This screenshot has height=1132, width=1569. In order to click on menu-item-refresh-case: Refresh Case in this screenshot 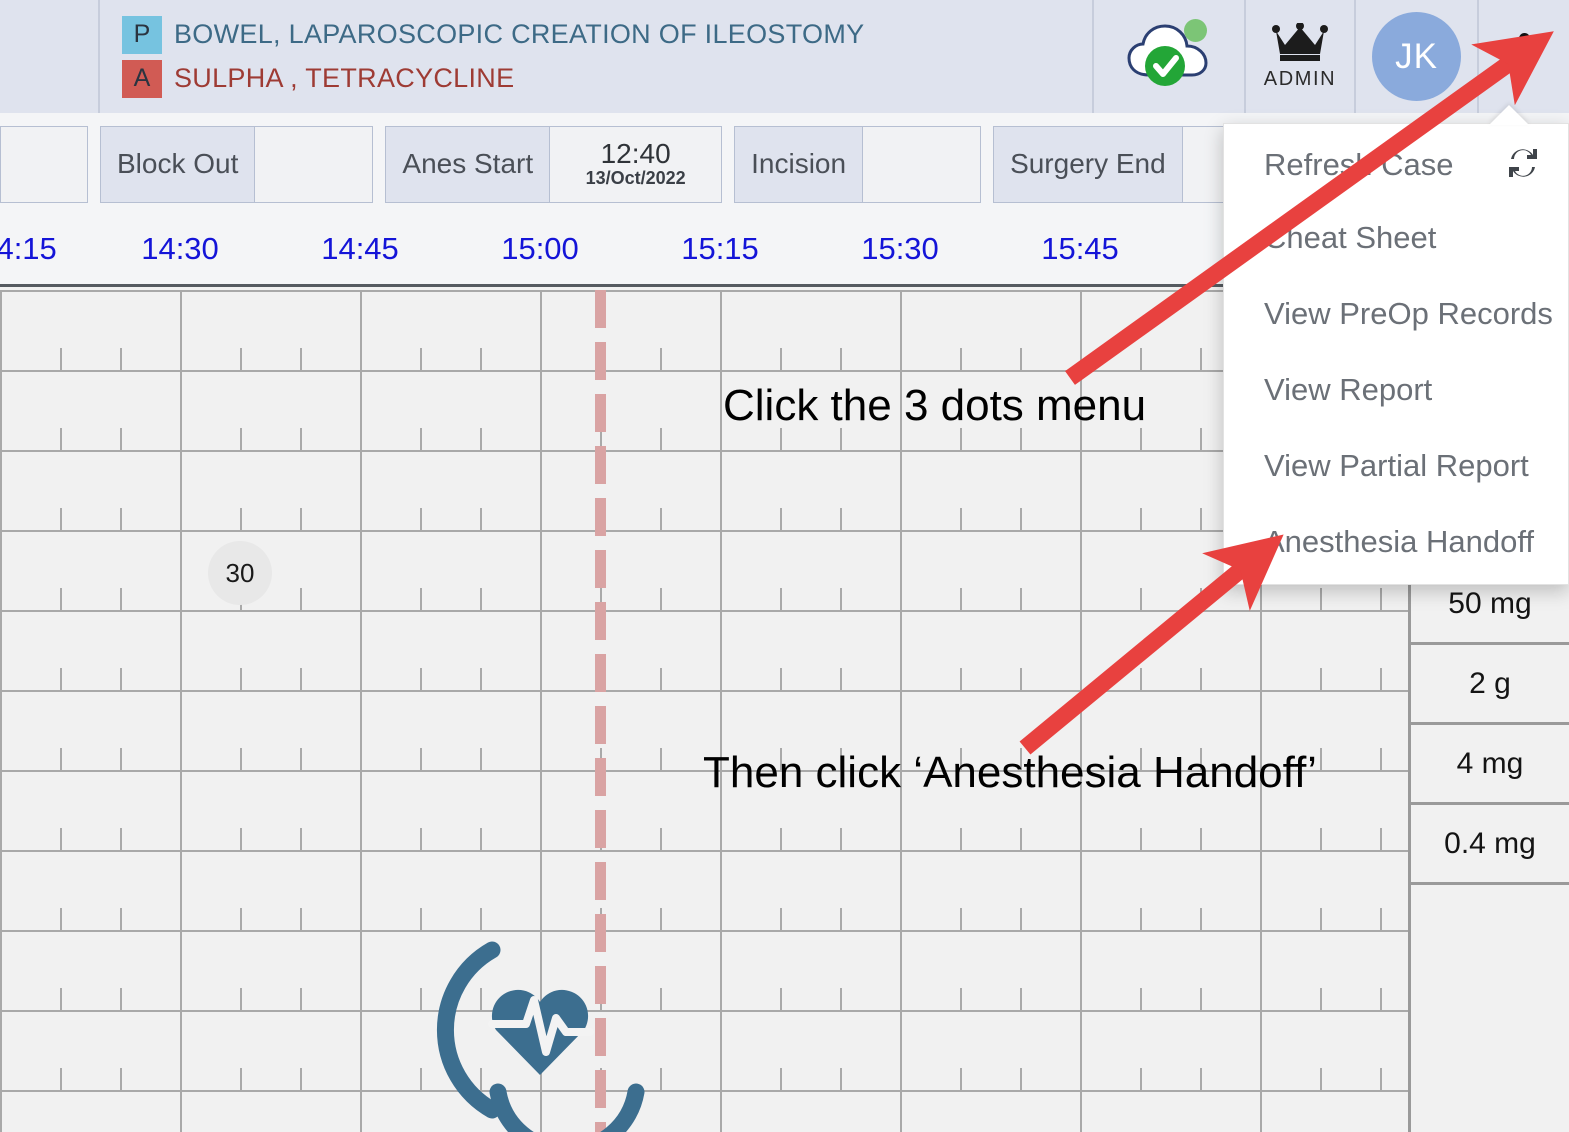, I will do `click(1396, 162)`.